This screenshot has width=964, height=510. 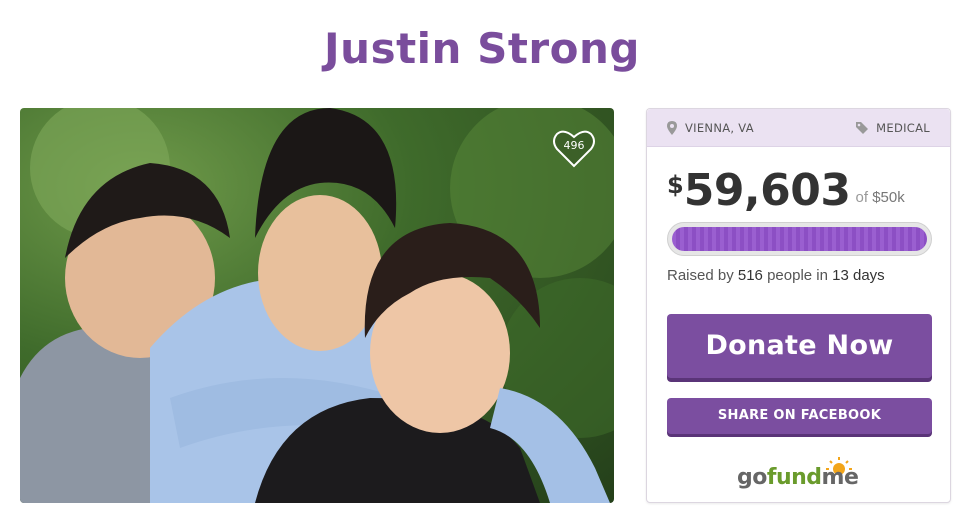 I want to click on logo-me: me, so click(x=840, y=477).